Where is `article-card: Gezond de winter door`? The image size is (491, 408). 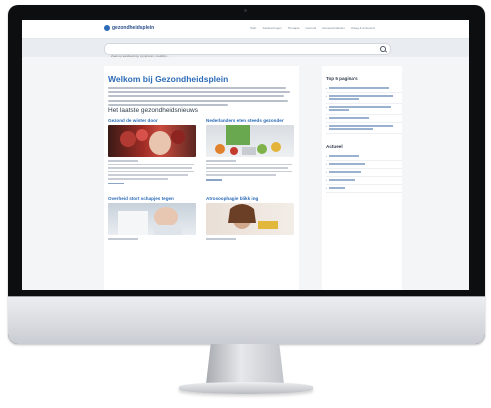
article-card: Gezond de winter door is located at coordinates (152, 151).